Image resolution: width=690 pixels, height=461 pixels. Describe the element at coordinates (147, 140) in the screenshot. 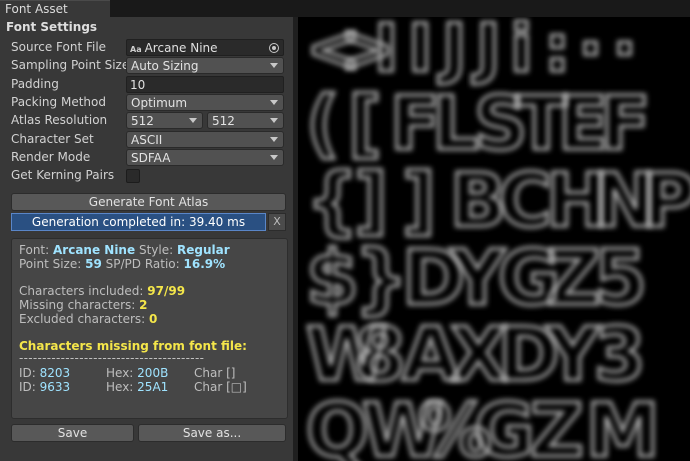

I see `charset-value: ASCII` at that location.